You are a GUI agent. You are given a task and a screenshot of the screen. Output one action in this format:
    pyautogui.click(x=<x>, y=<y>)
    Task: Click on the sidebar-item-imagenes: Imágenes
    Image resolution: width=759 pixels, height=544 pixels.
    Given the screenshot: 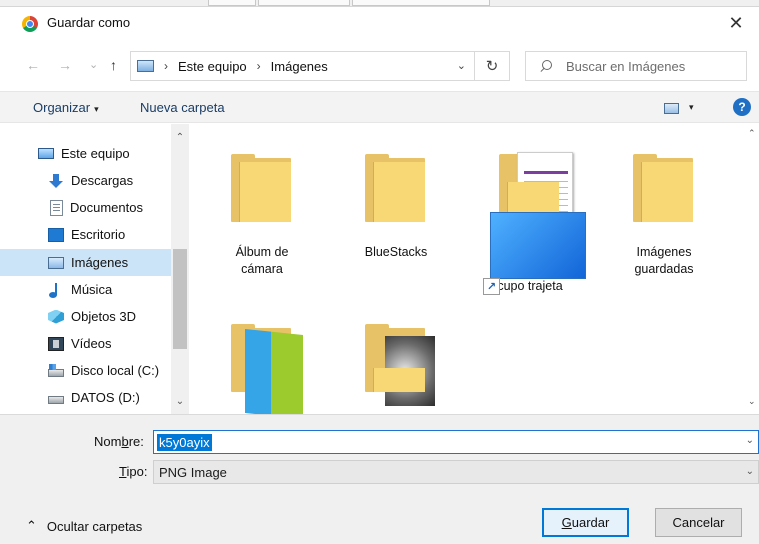 What is the action you would take?
    pyautogui.click(x=85, y=262)
    